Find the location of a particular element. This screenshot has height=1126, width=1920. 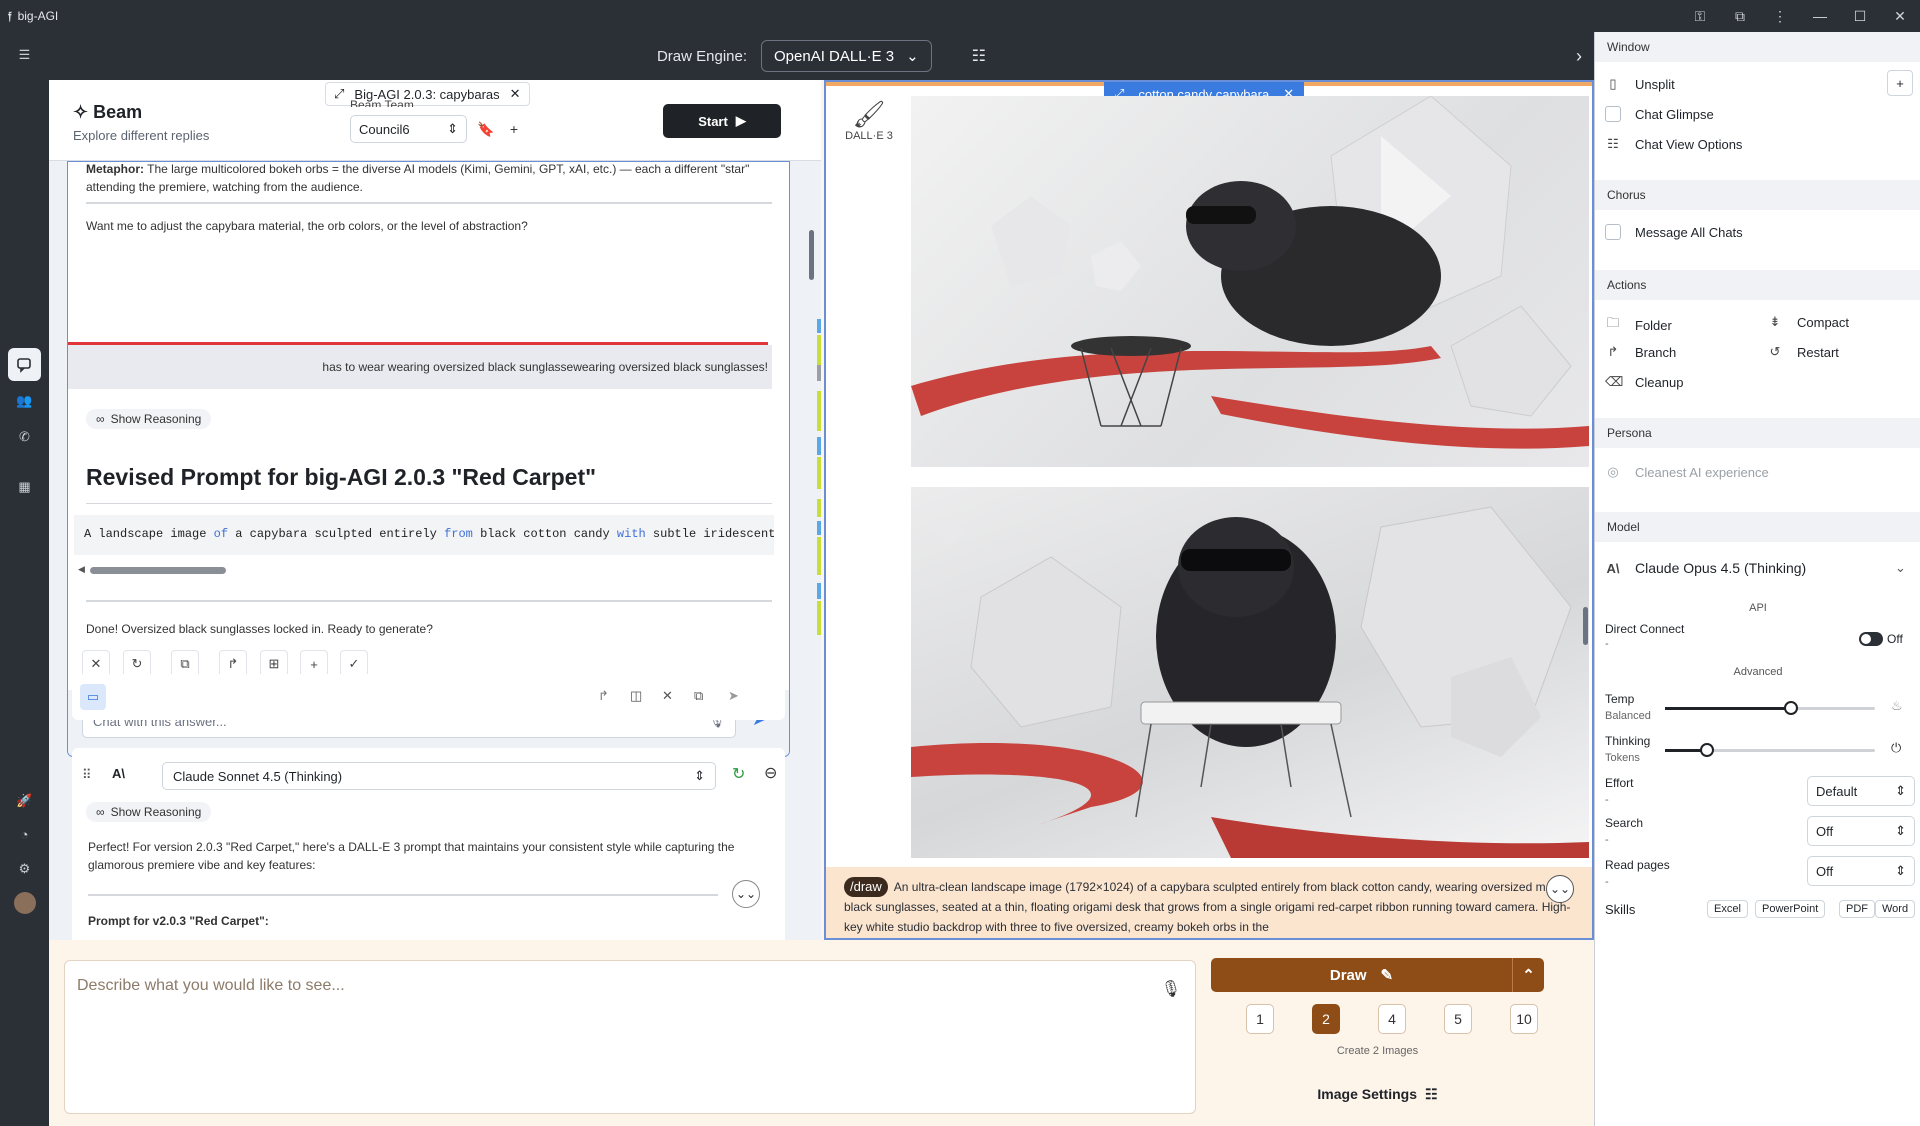

glimpse-checkbox is located at coordinates (1613, 114).